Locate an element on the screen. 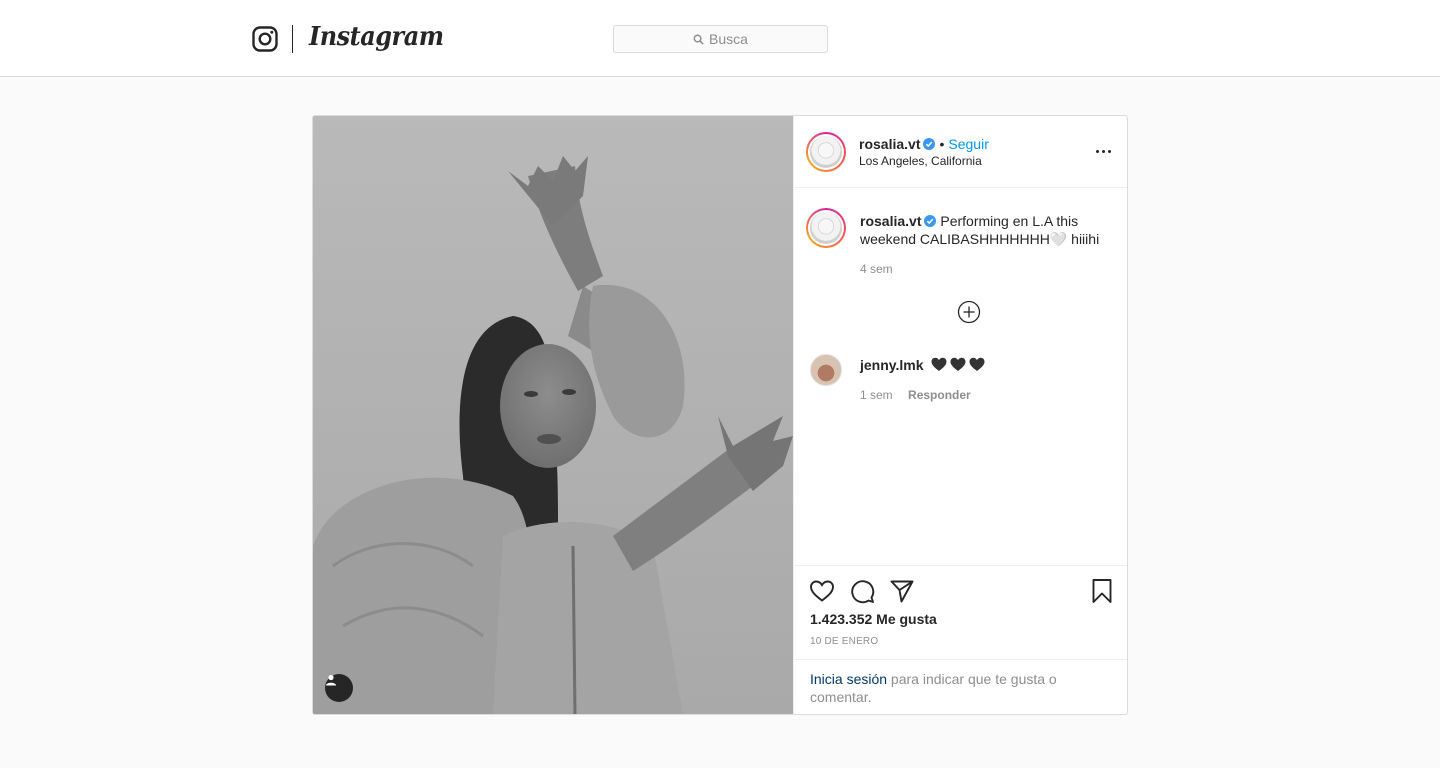 This screenshot has height=768, width=1440. comment-time: 1 sem is located at coordinates (876, 395).